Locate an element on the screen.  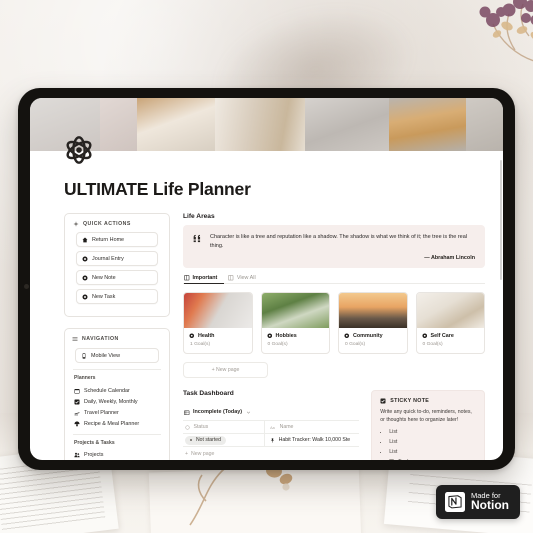
quick-action-new-task: New Task is located at coordinates (117, 296).